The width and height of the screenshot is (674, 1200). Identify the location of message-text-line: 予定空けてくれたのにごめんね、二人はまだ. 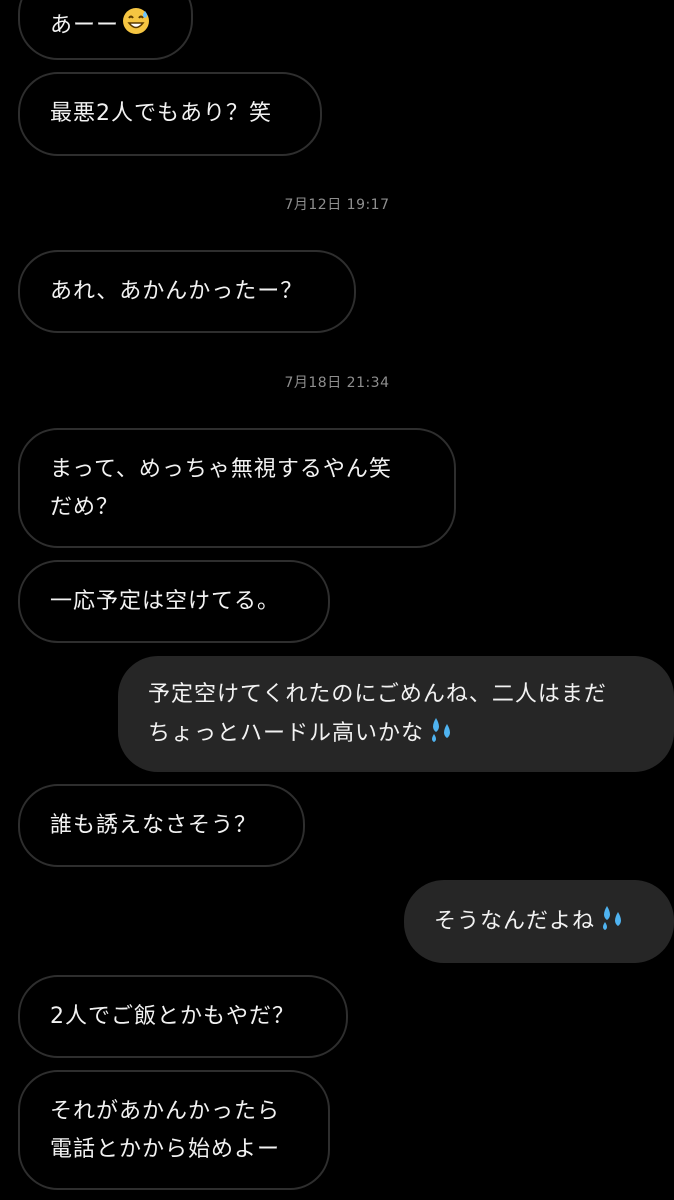
(377, 694).